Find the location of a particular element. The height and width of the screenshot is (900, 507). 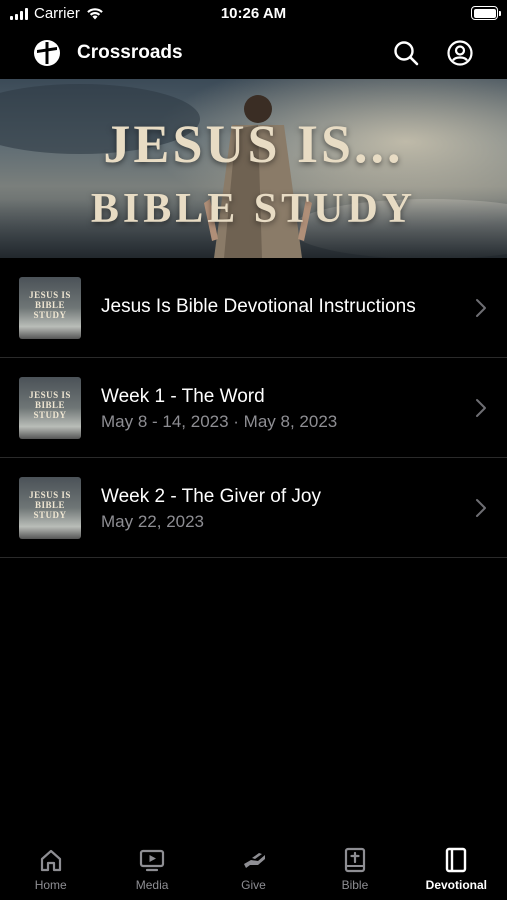

media-icon is located at coordinates (152, 860).